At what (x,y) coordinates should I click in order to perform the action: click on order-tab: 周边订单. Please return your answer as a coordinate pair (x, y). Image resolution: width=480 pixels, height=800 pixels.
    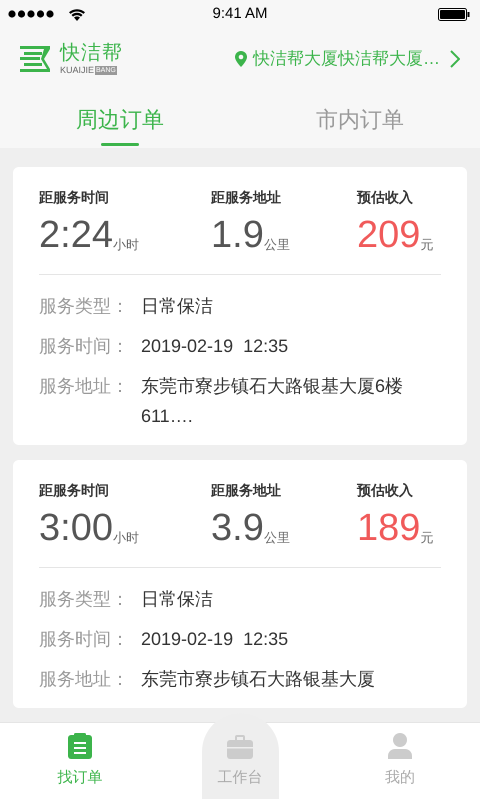
    Looking at the image, I should click on (120, 119).